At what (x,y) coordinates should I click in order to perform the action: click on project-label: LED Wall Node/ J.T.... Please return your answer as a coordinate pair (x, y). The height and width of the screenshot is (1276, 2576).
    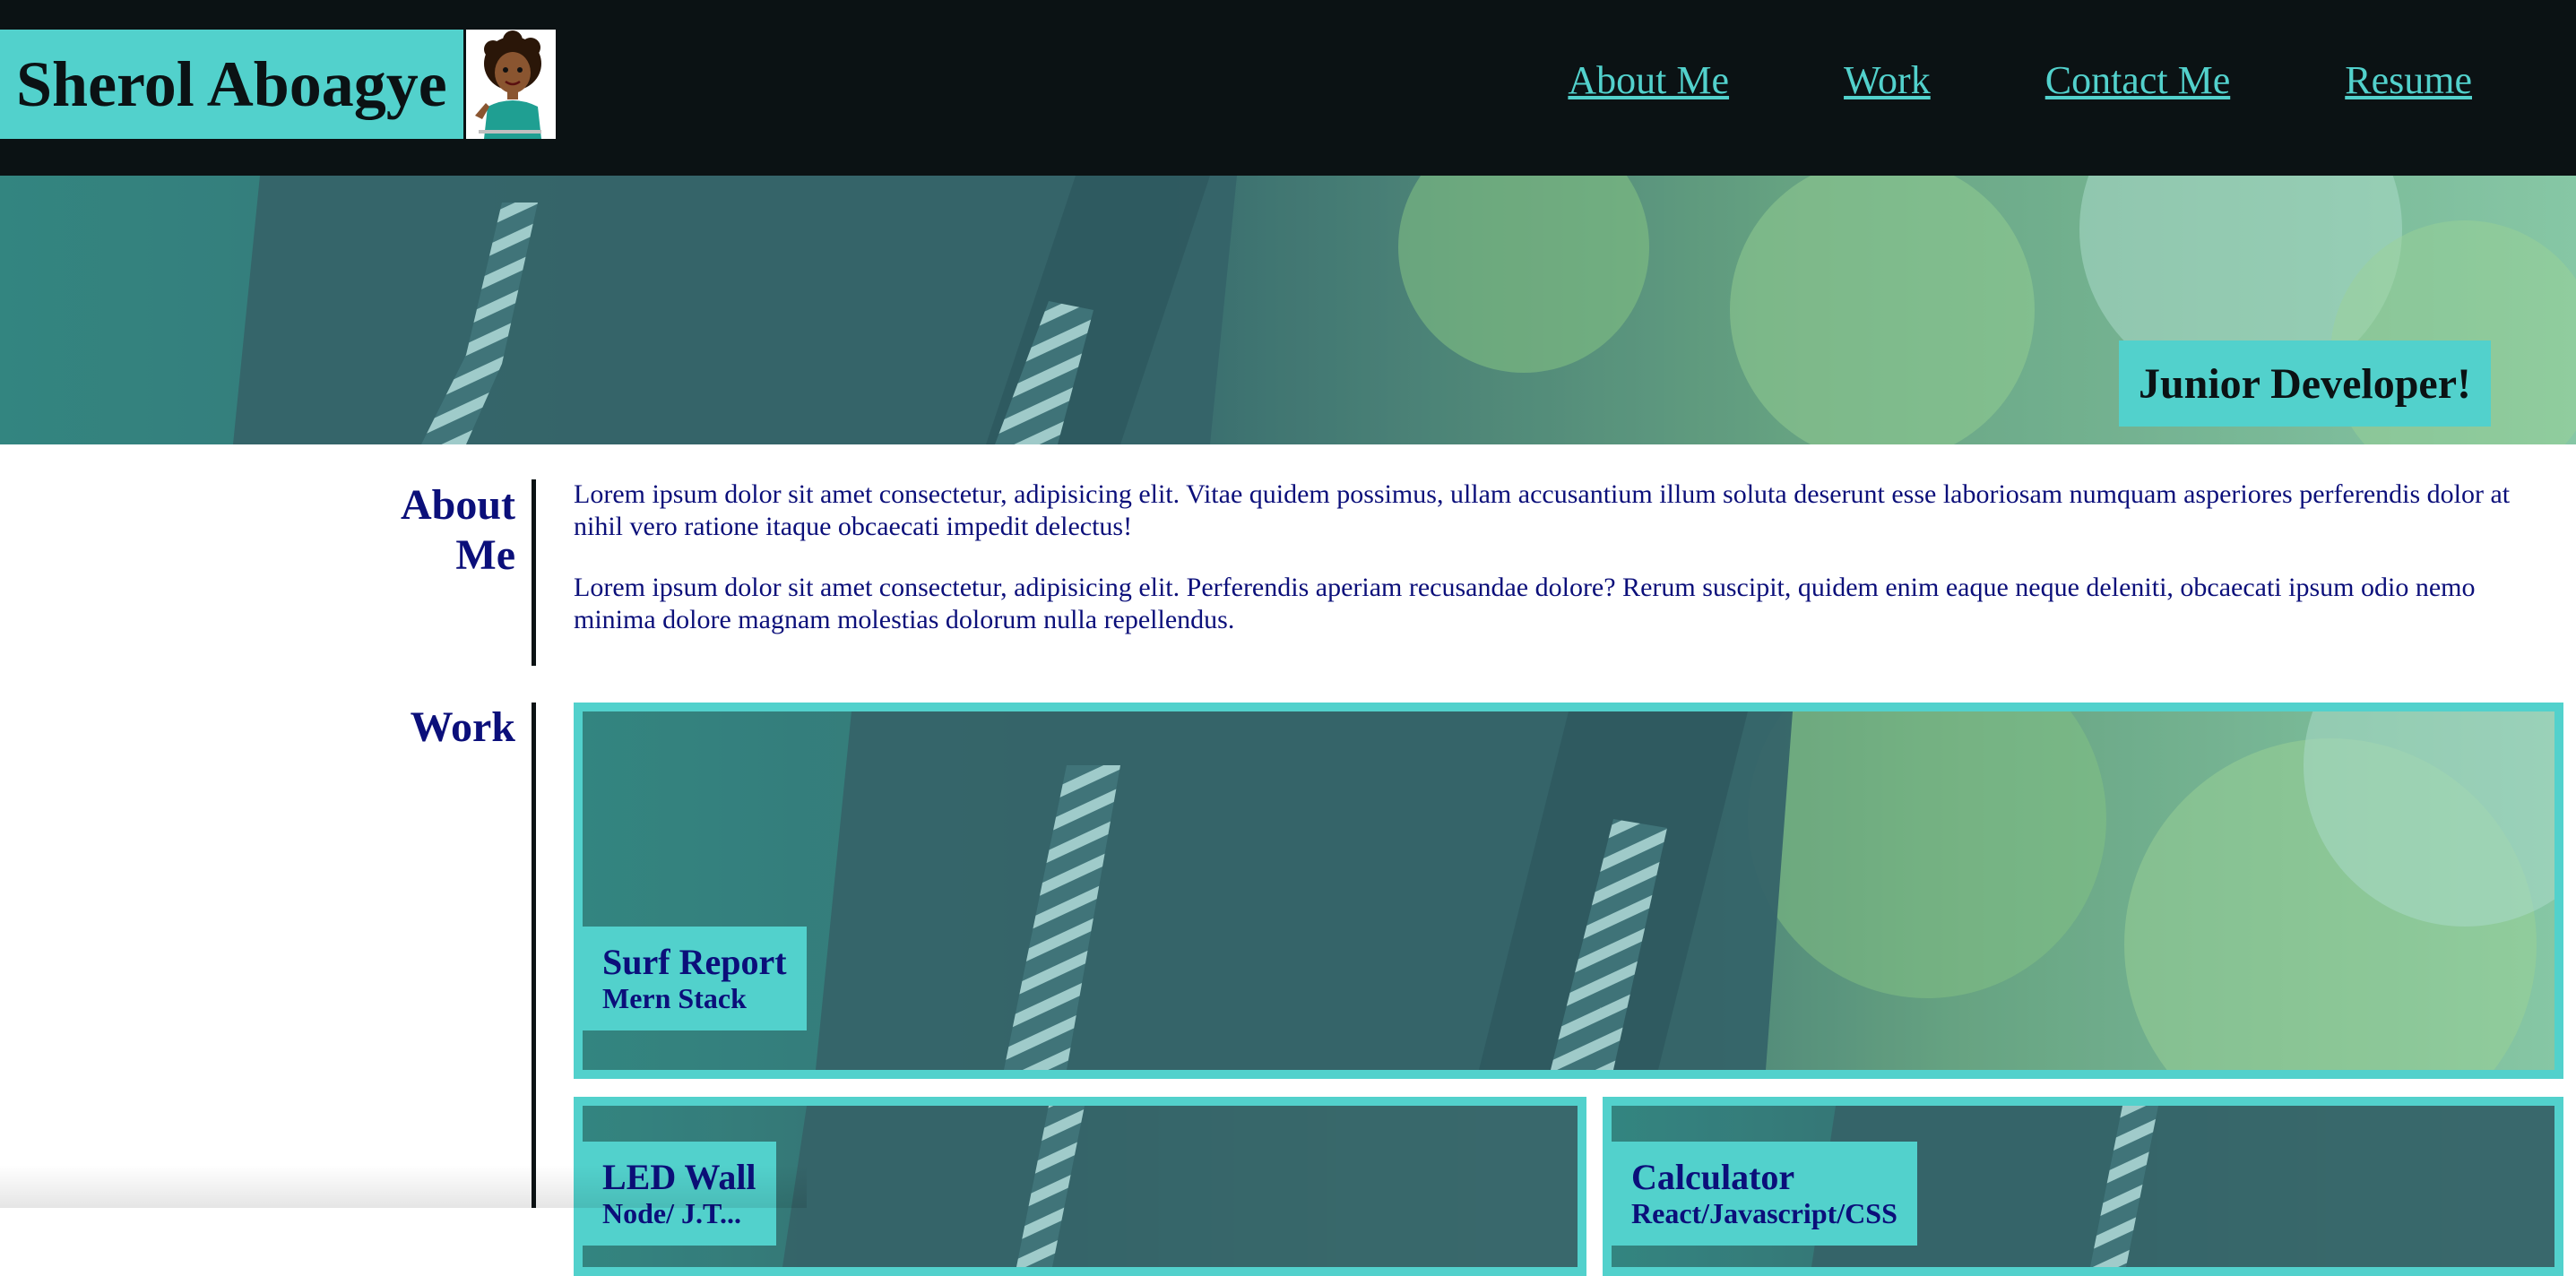
    Looking at the image, I should click on (679, 1194).